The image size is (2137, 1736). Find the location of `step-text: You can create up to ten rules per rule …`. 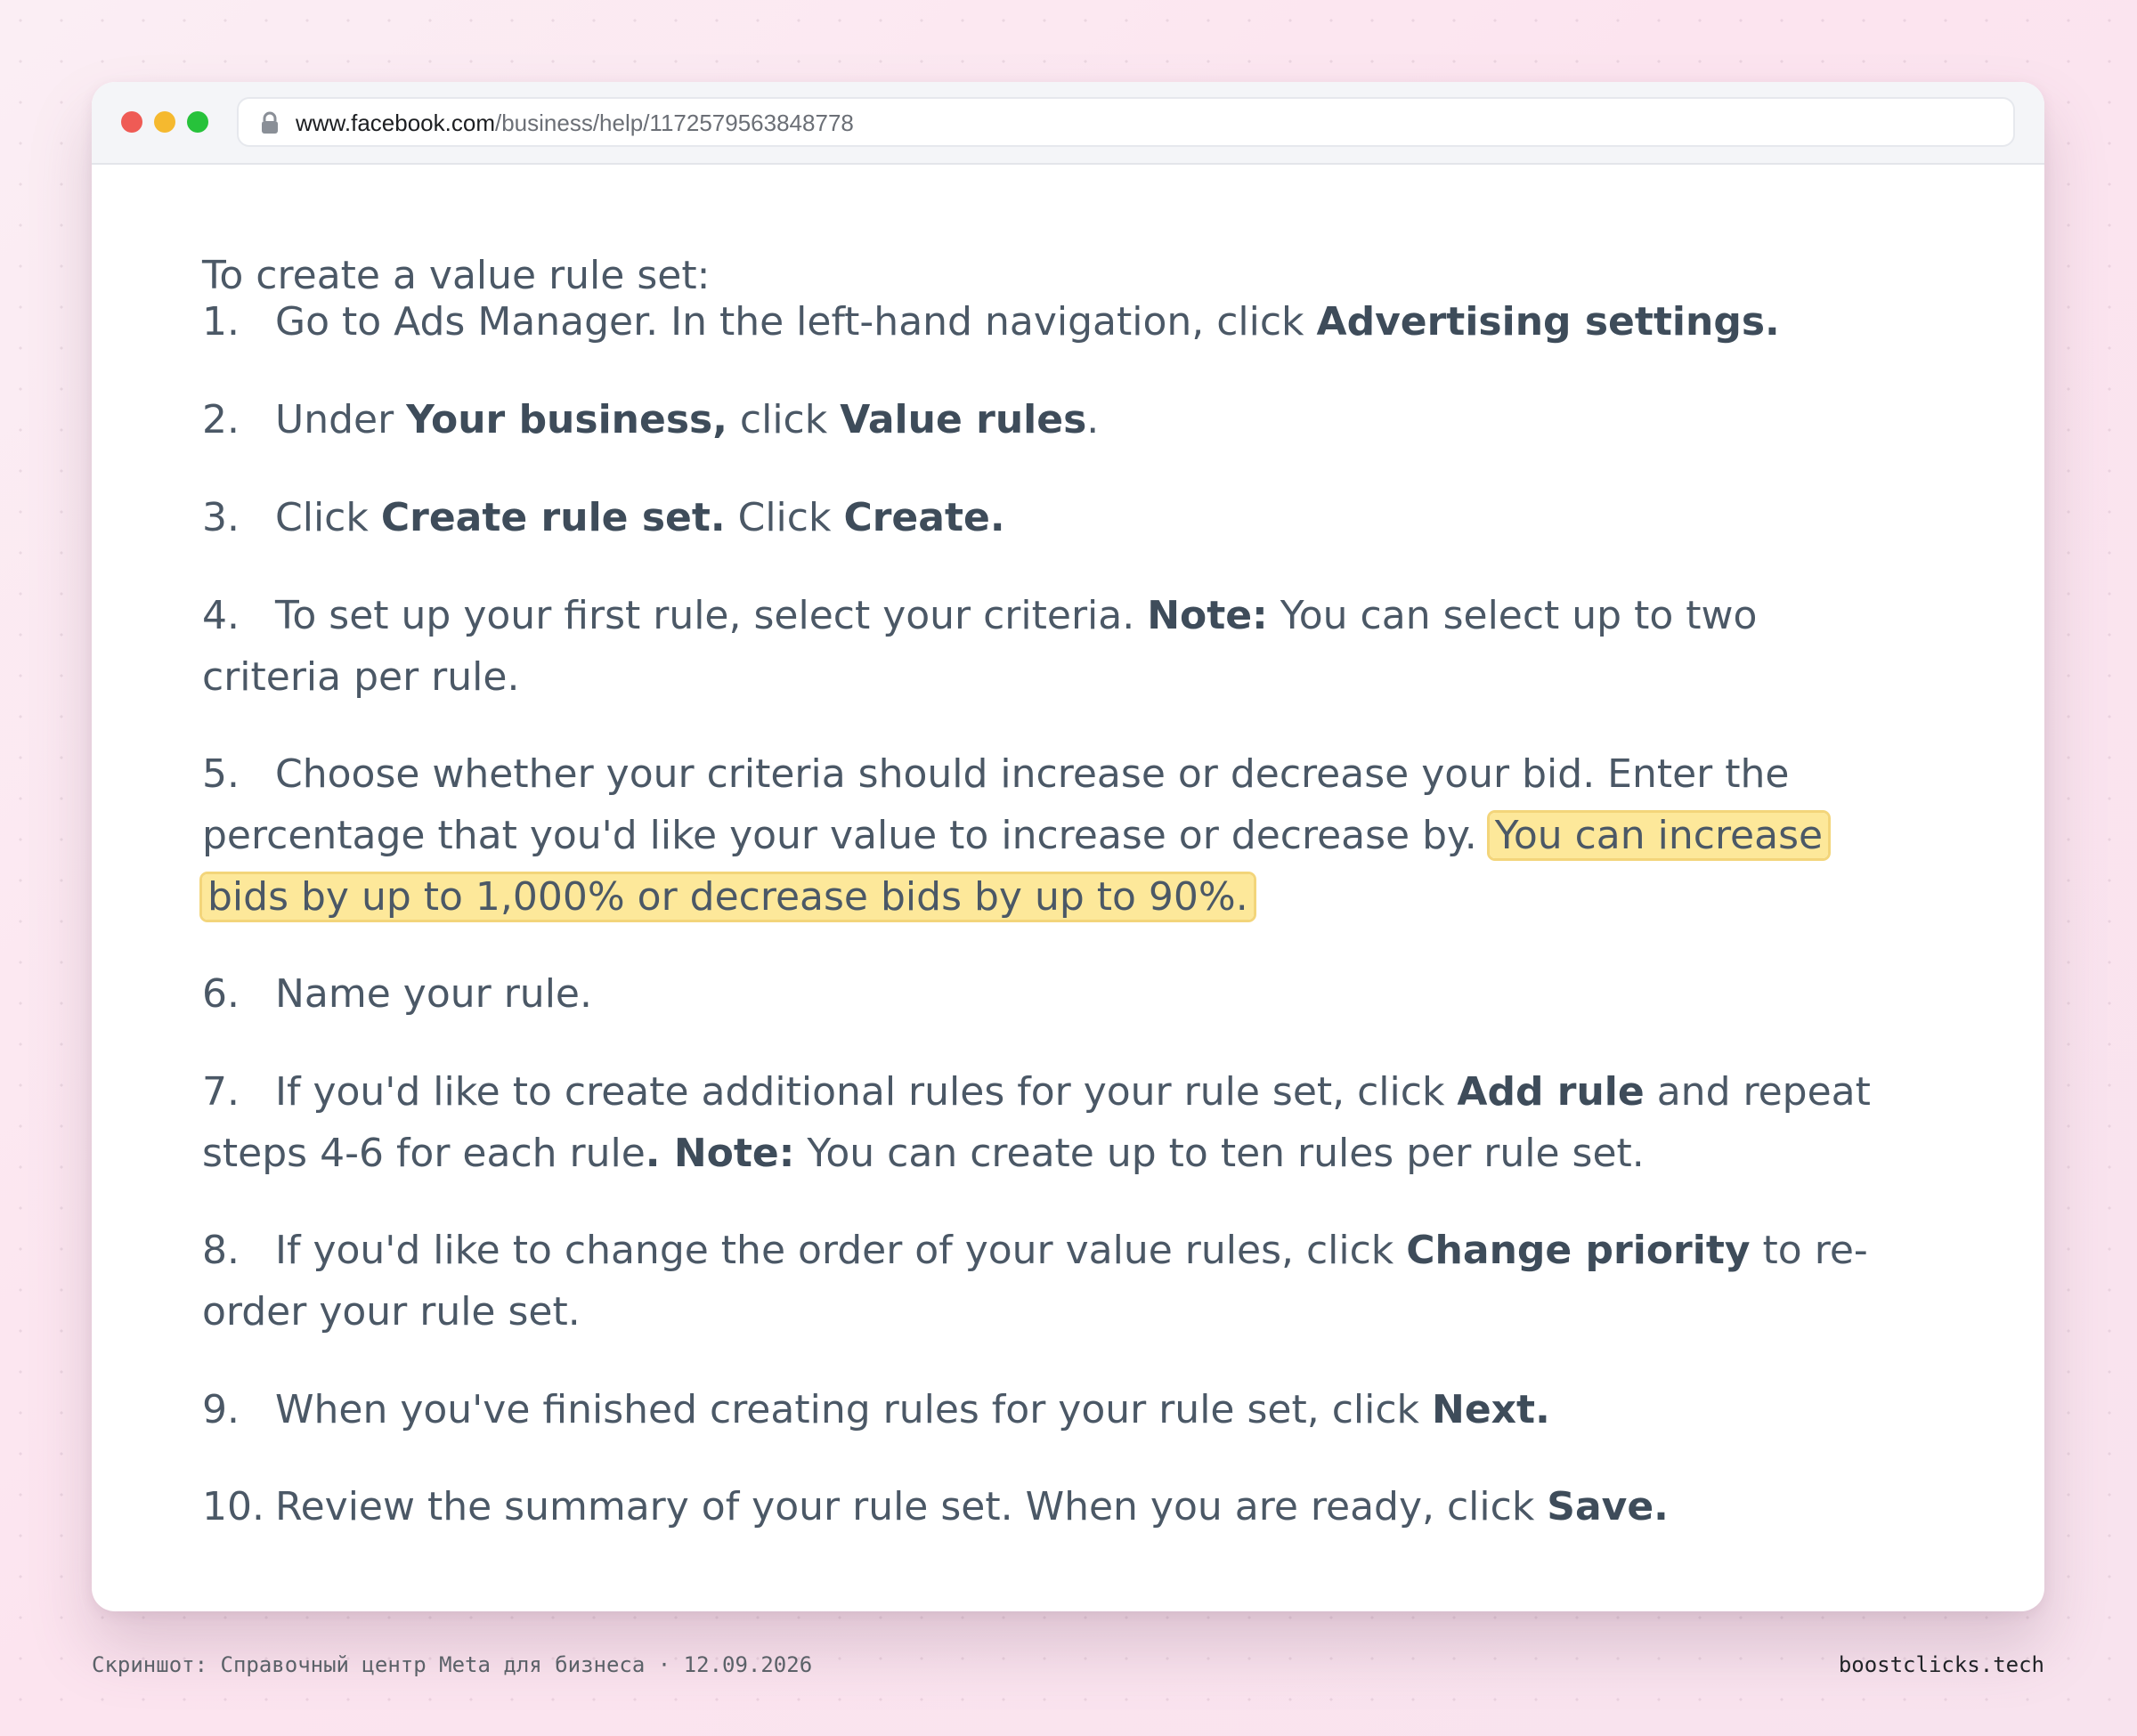

step-text: You can create up to ten rules per rule … is located at coordinates (1219, 1153).